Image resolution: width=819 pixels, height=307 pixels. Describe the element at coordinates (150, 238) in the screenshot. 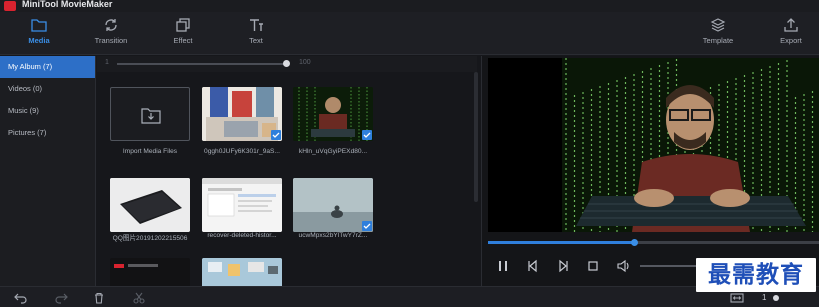

I see `media-item-label: QQ图片20191202215506` at that location.